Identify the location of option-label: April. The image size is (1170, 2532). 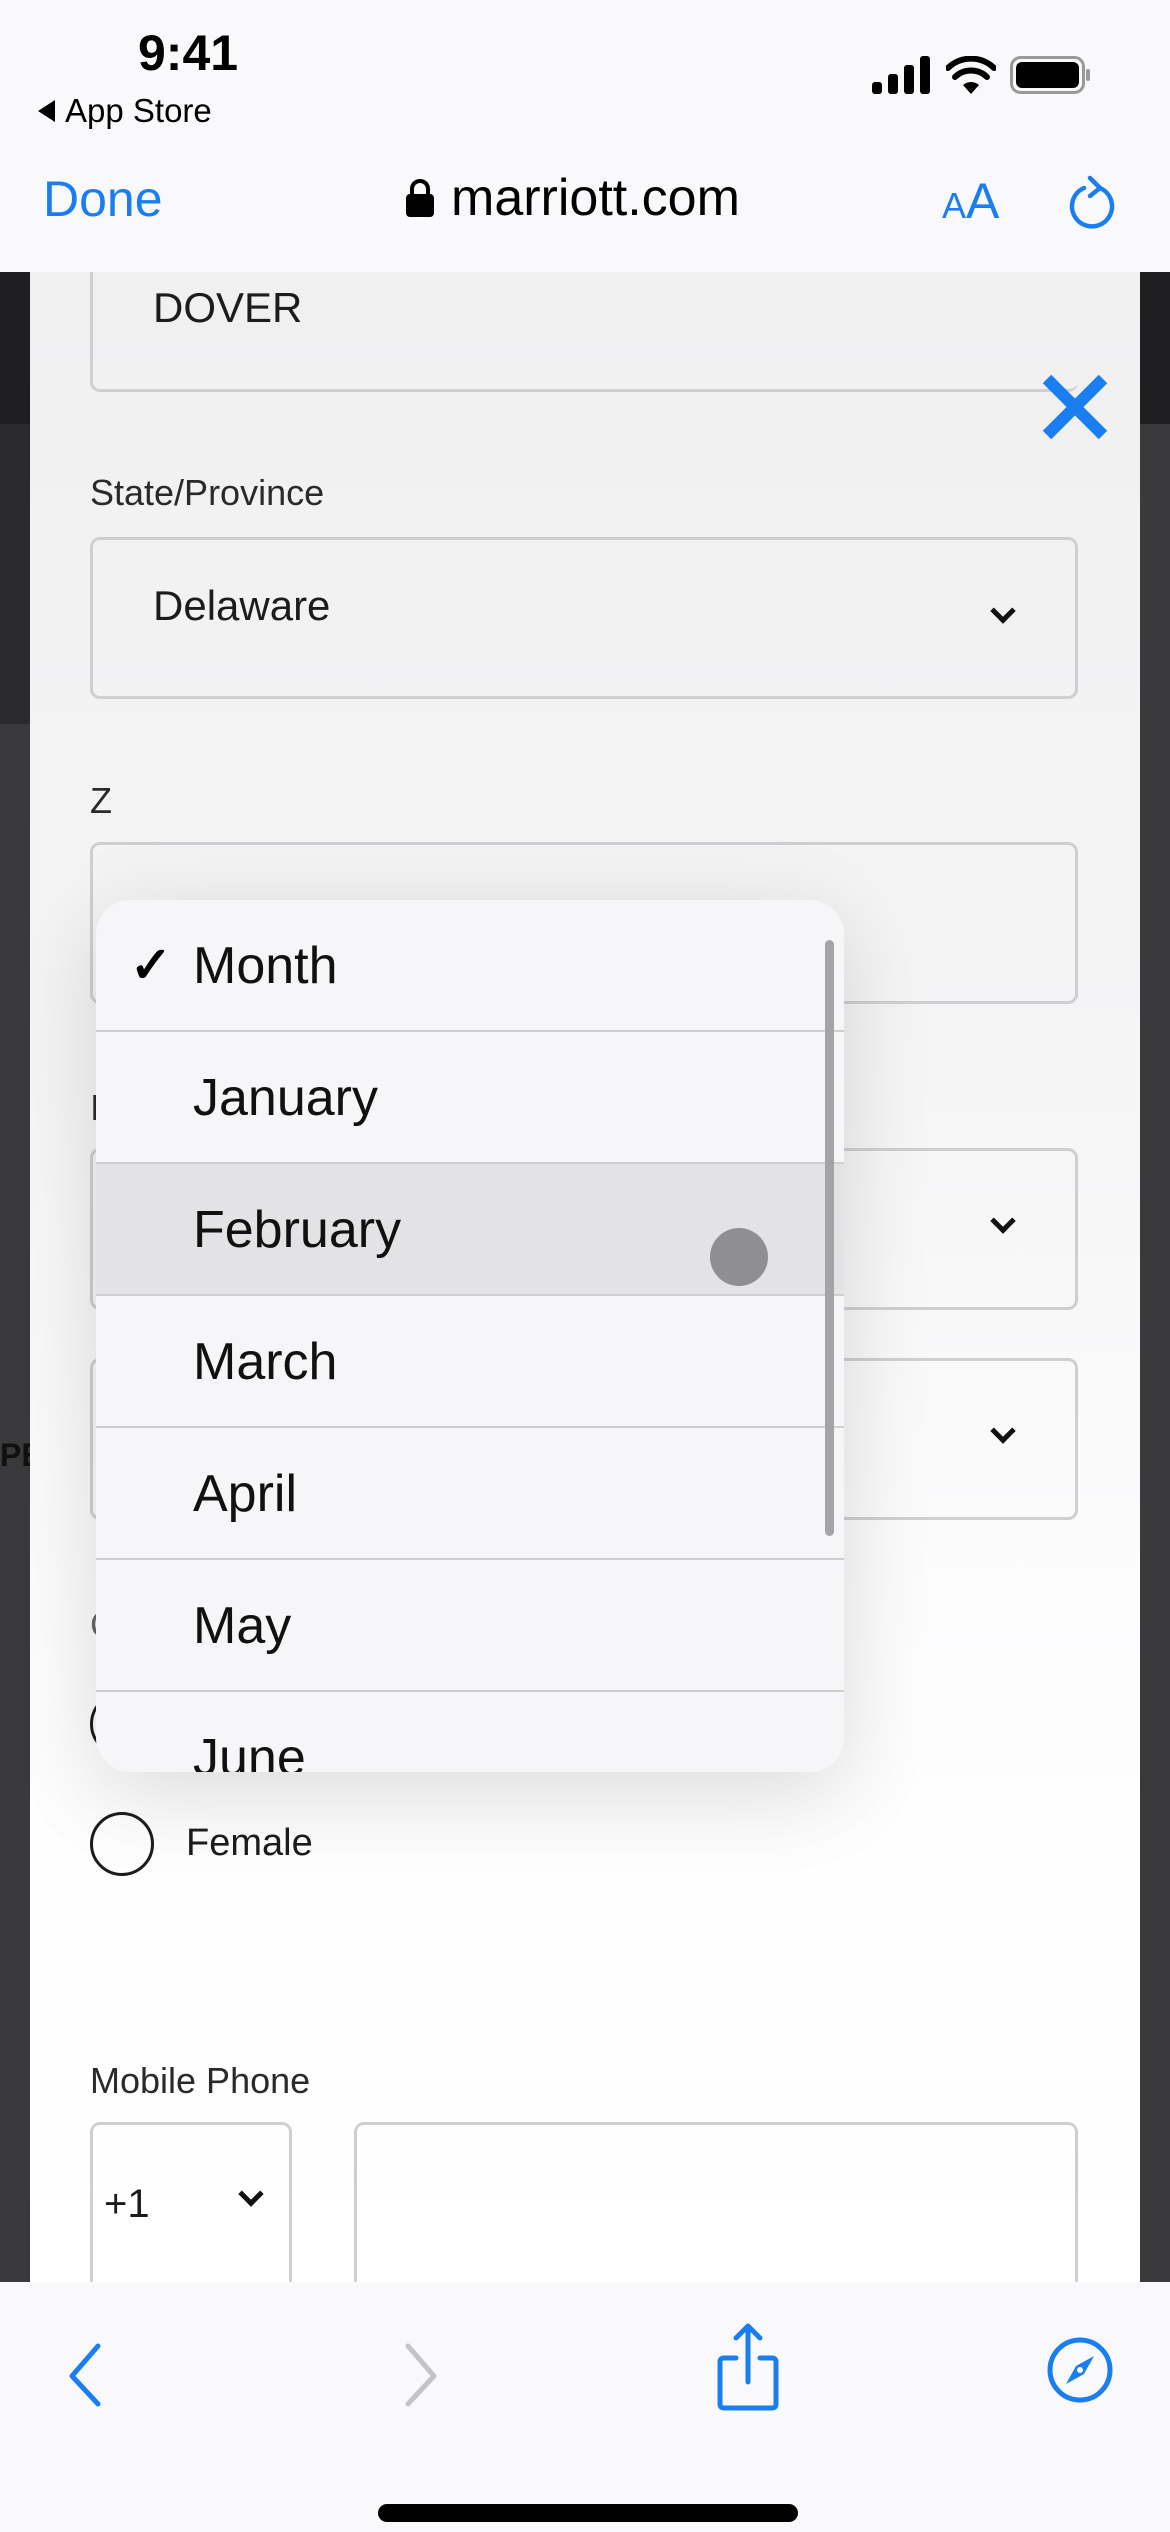
(245, 1494).